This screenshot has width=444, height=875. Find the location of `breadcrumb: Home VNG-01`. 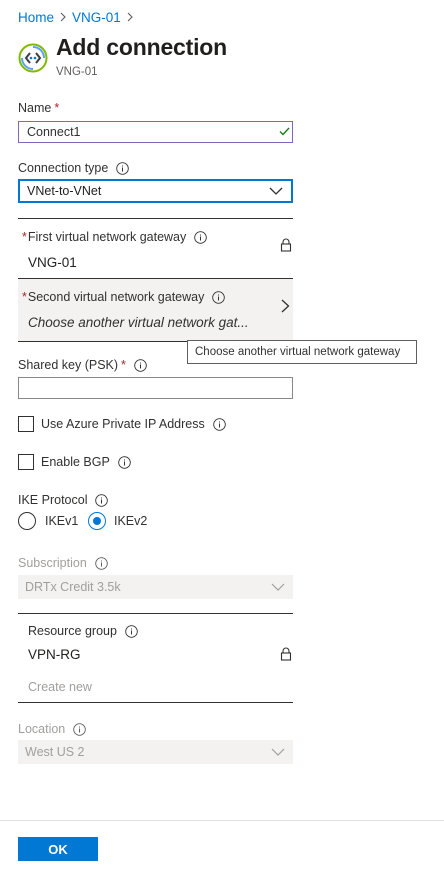

breadcrumb: Home VNG-01 is located at coordinates (78, 17).